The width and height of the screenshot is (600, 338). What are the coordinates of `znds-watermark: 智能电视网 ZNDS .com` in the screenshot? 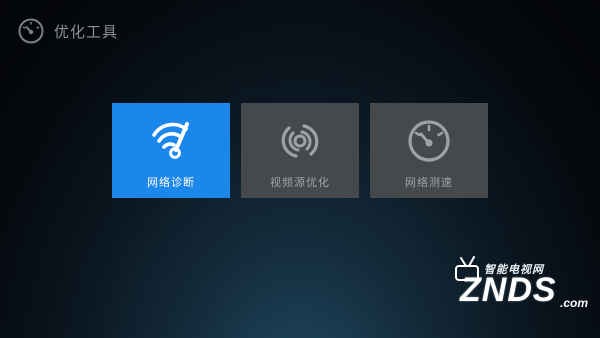 It's located at (519, 291).